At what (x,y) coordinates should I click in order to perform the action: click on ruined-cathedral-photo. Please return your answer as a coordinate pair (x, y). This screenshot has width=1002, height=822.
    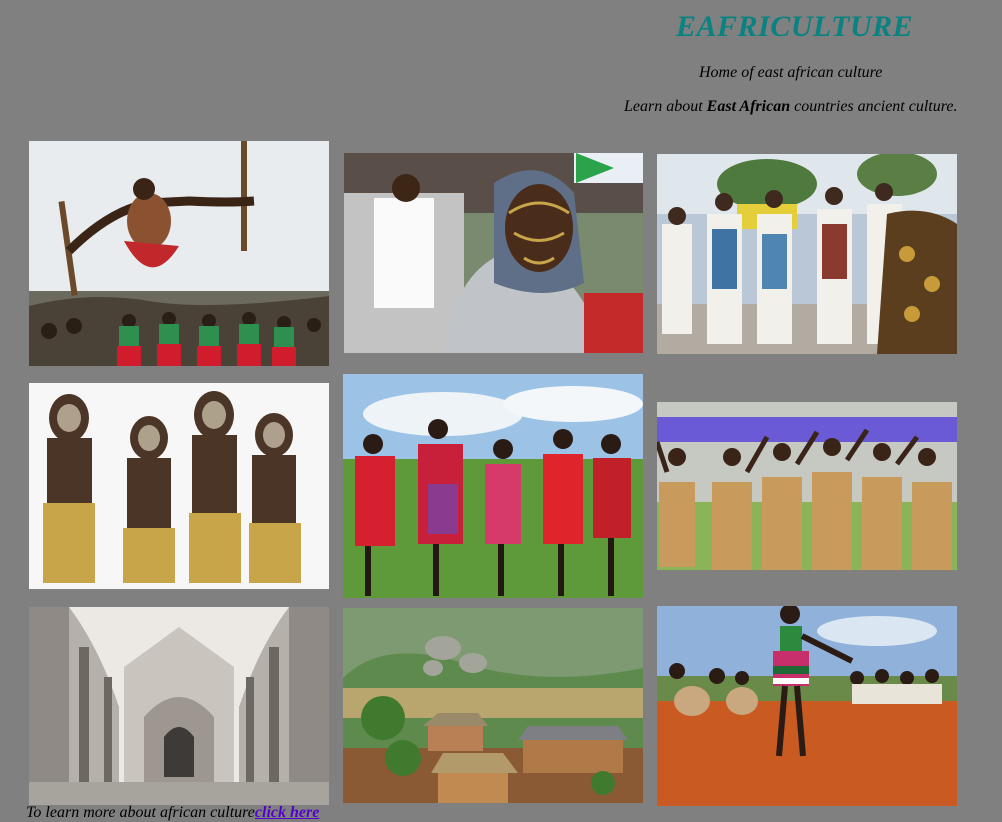
    Looking at the image, I should click on (179, 706).